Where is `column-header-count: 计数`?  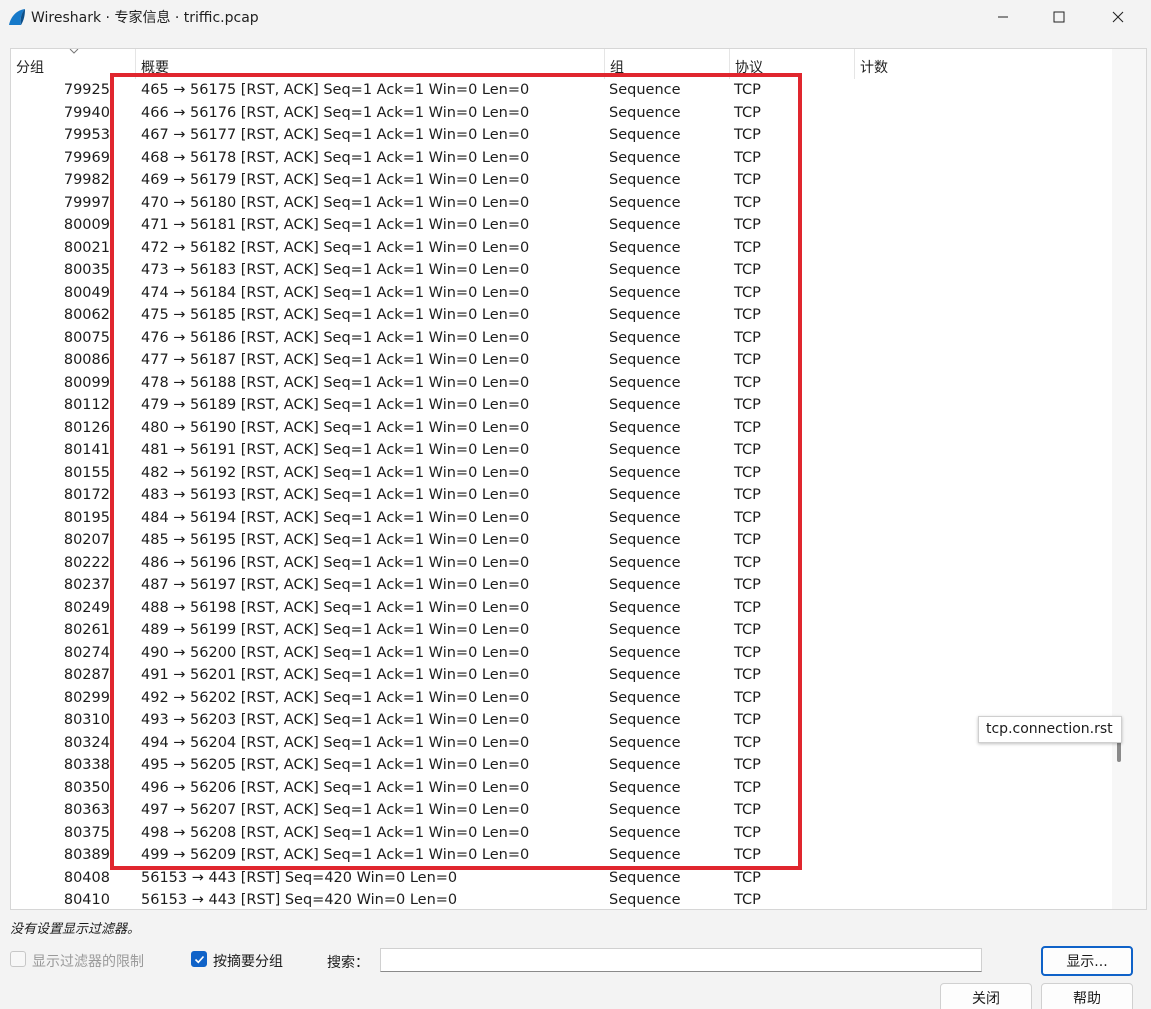
column-header-count: 计数 is located at coordinates (983, 64).